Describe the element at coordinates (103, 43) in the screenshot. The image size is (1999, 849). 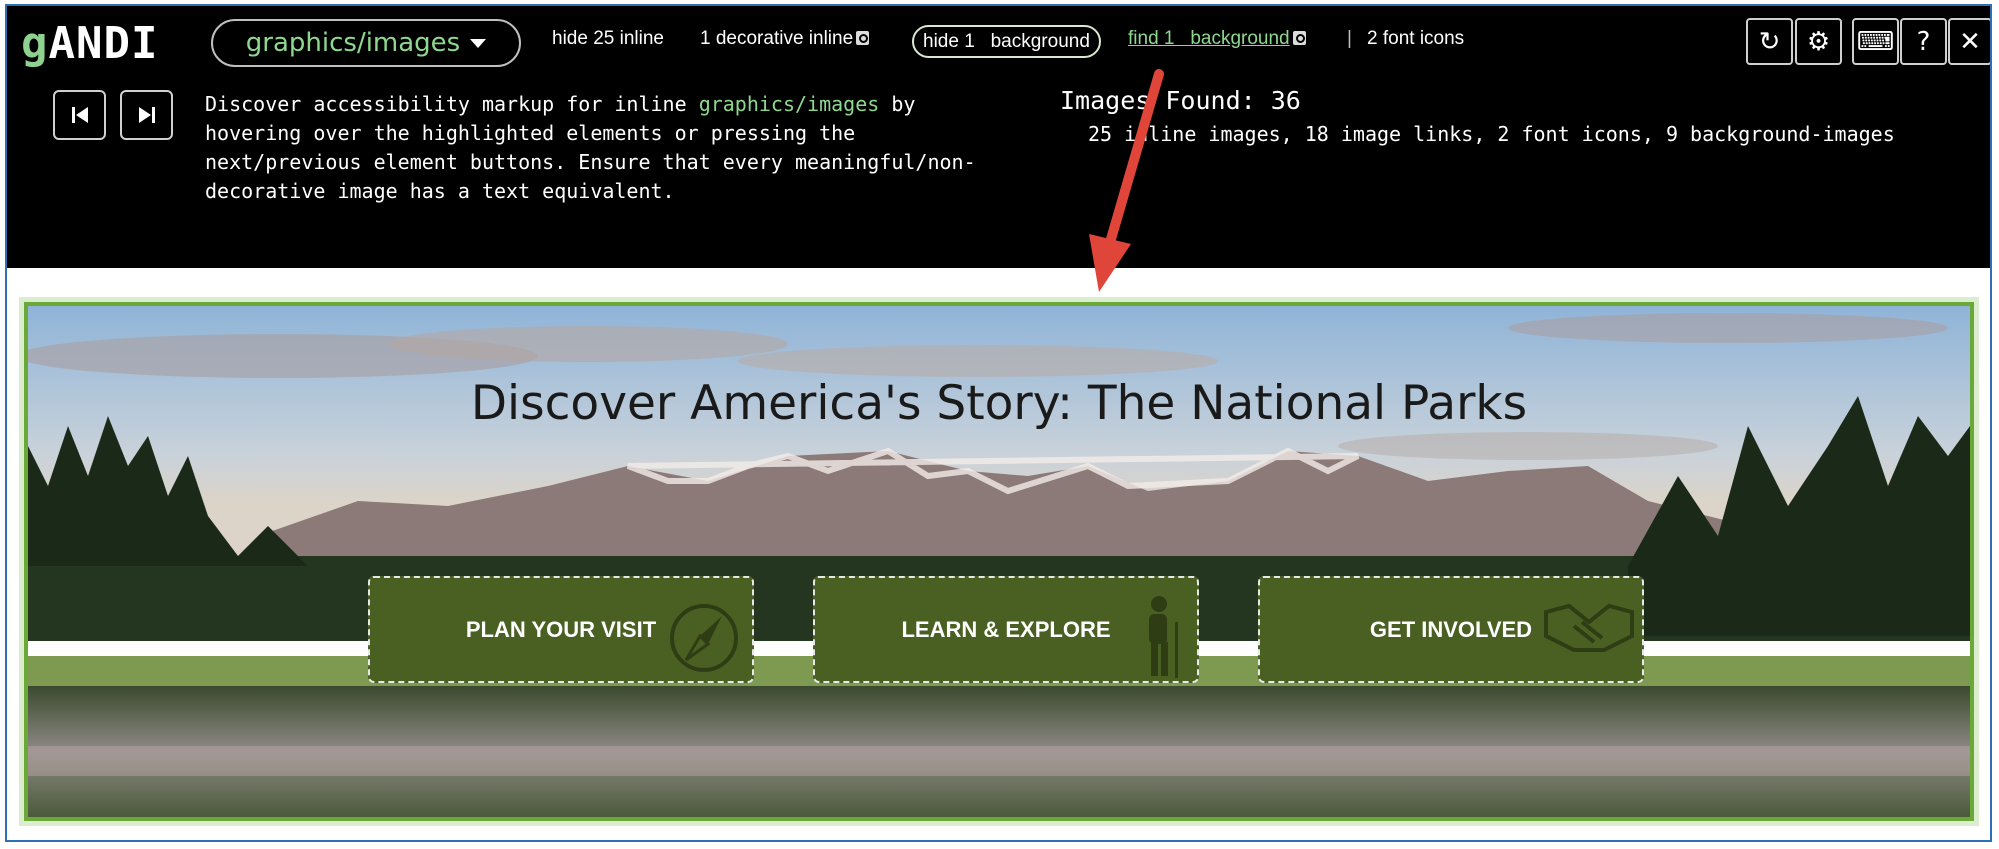
I see `logo-andi: ANDI` at that location.